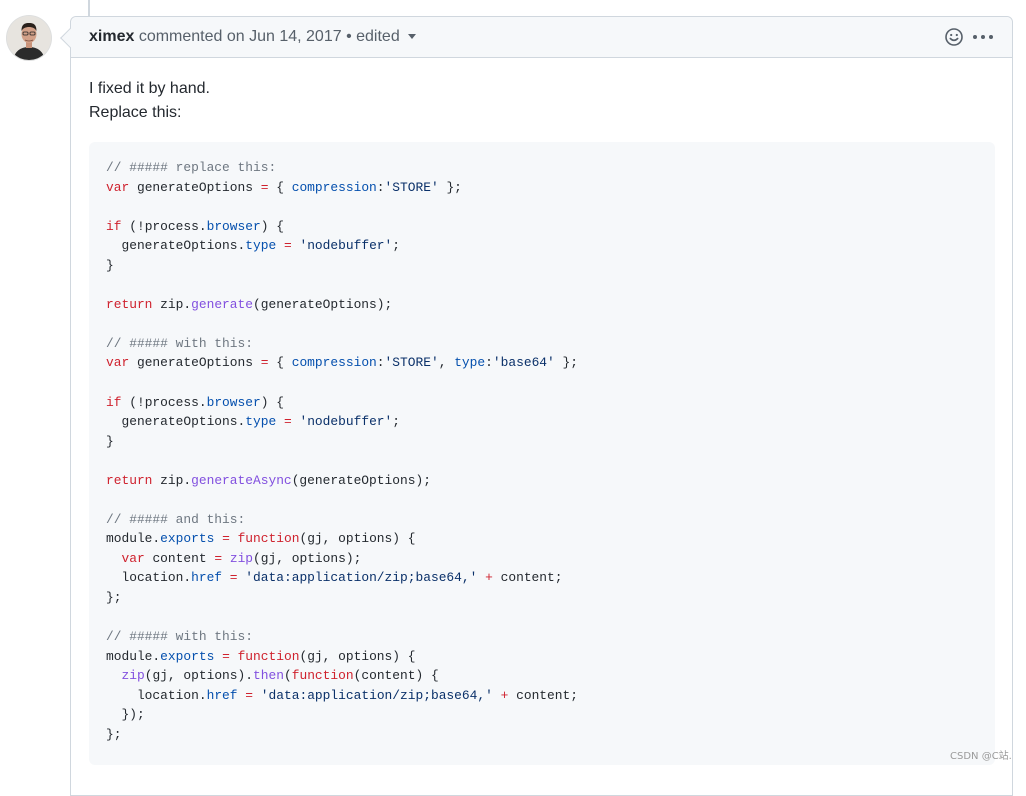  What do you see at coordinates (111, 36) in the screenshot?
I see `author-link: ximex` at bounding box center [111, 36].